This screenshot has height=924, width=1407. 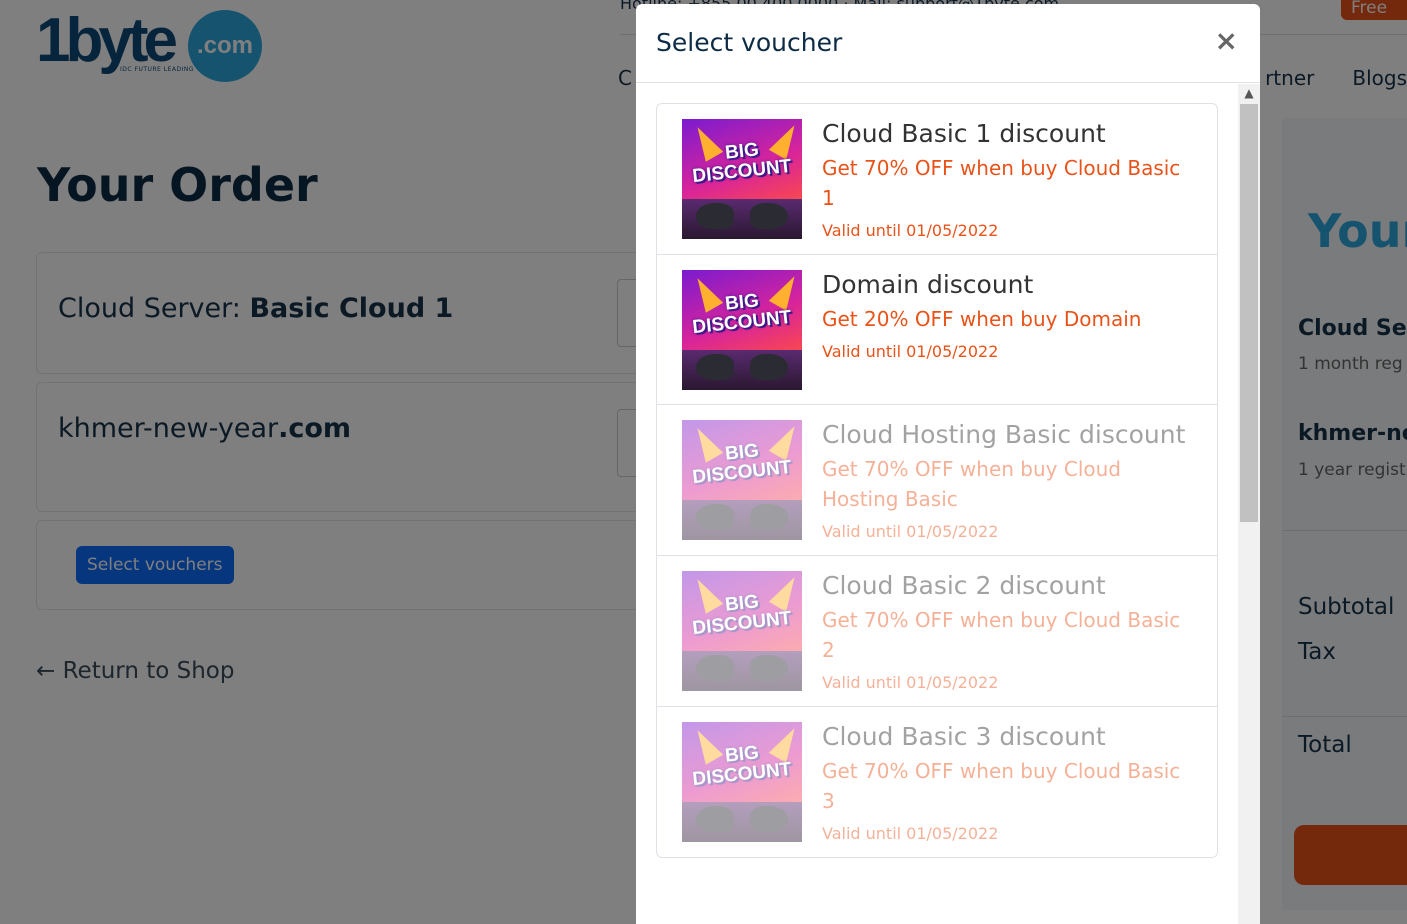 I want to click on voucher-name: Cloud Hosting Basic discount, so click(x=1004, y=434).